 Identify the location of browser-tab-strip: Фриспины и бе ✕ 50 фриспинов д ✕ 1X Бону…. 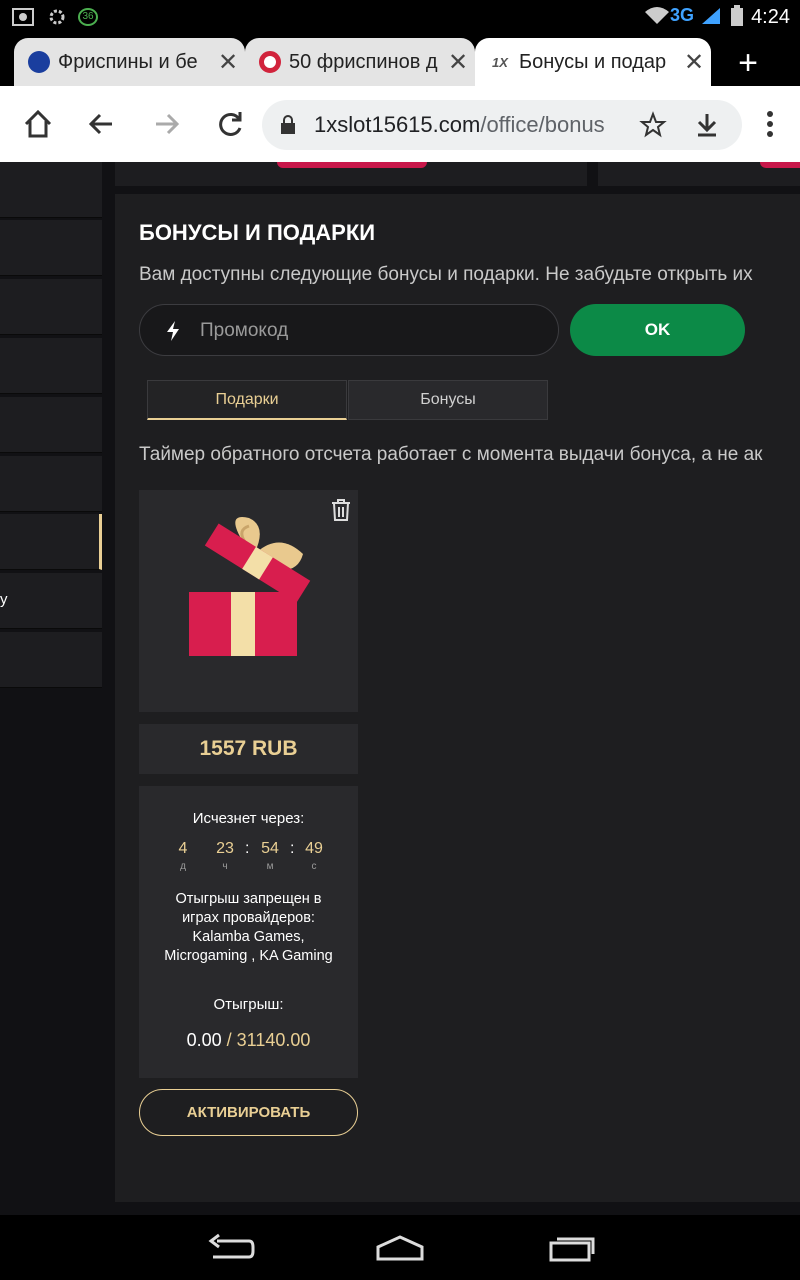
(400, 60).